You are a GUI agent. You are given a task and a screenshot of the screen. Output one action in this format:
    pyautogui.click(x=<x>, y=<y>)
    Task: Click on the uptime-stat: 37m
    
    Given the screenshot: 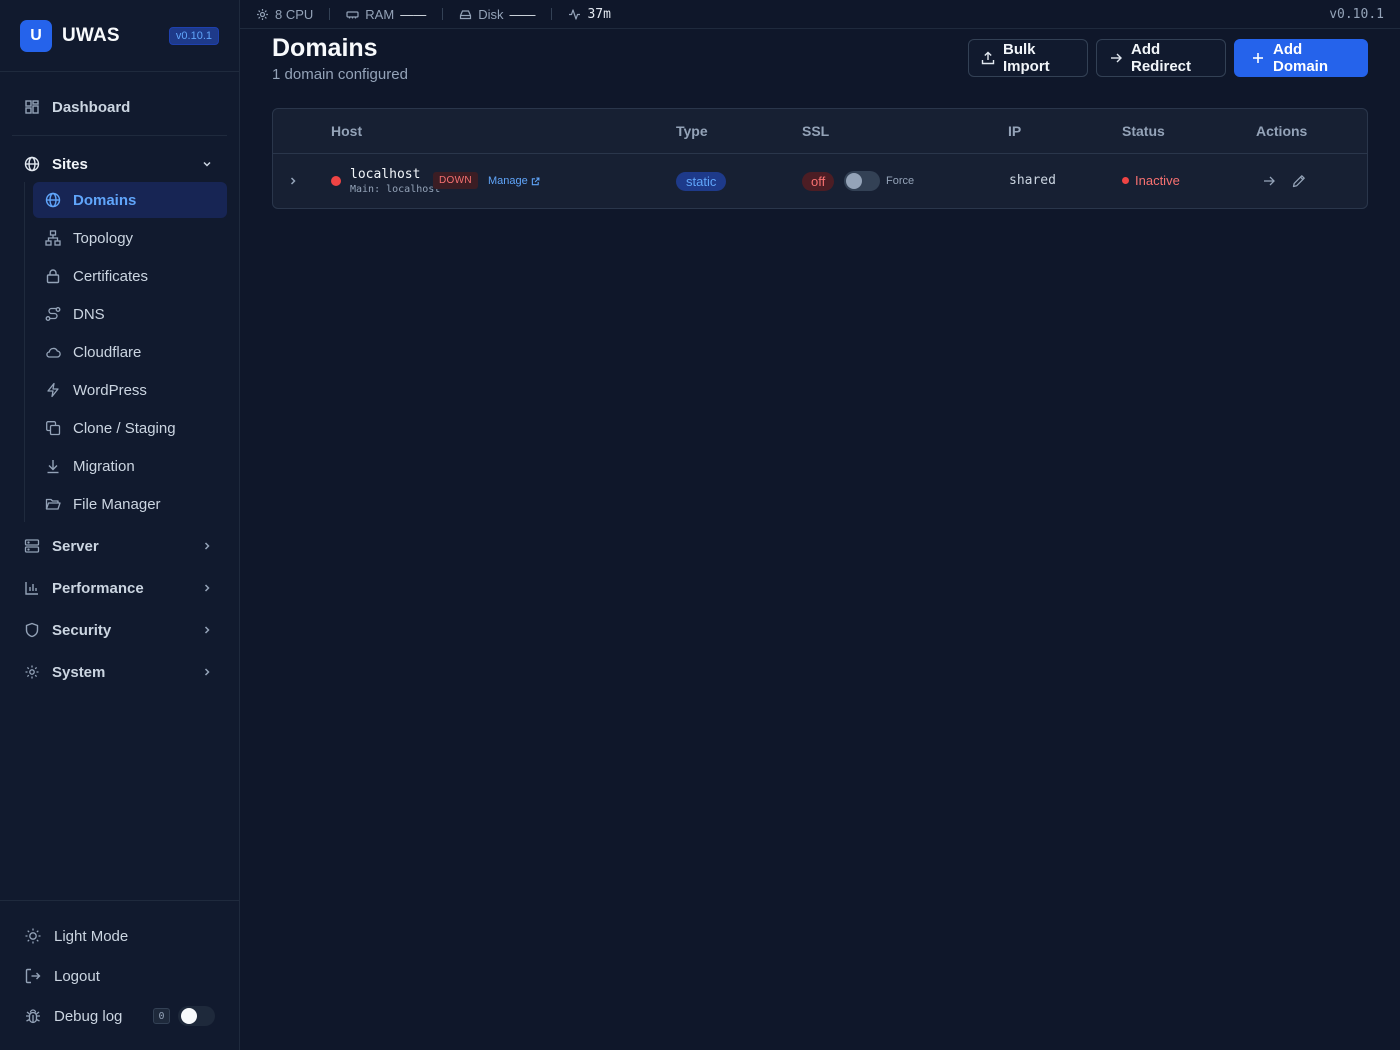 What is the action you would take?
    pyautogui.click(x=589, y=14)
    